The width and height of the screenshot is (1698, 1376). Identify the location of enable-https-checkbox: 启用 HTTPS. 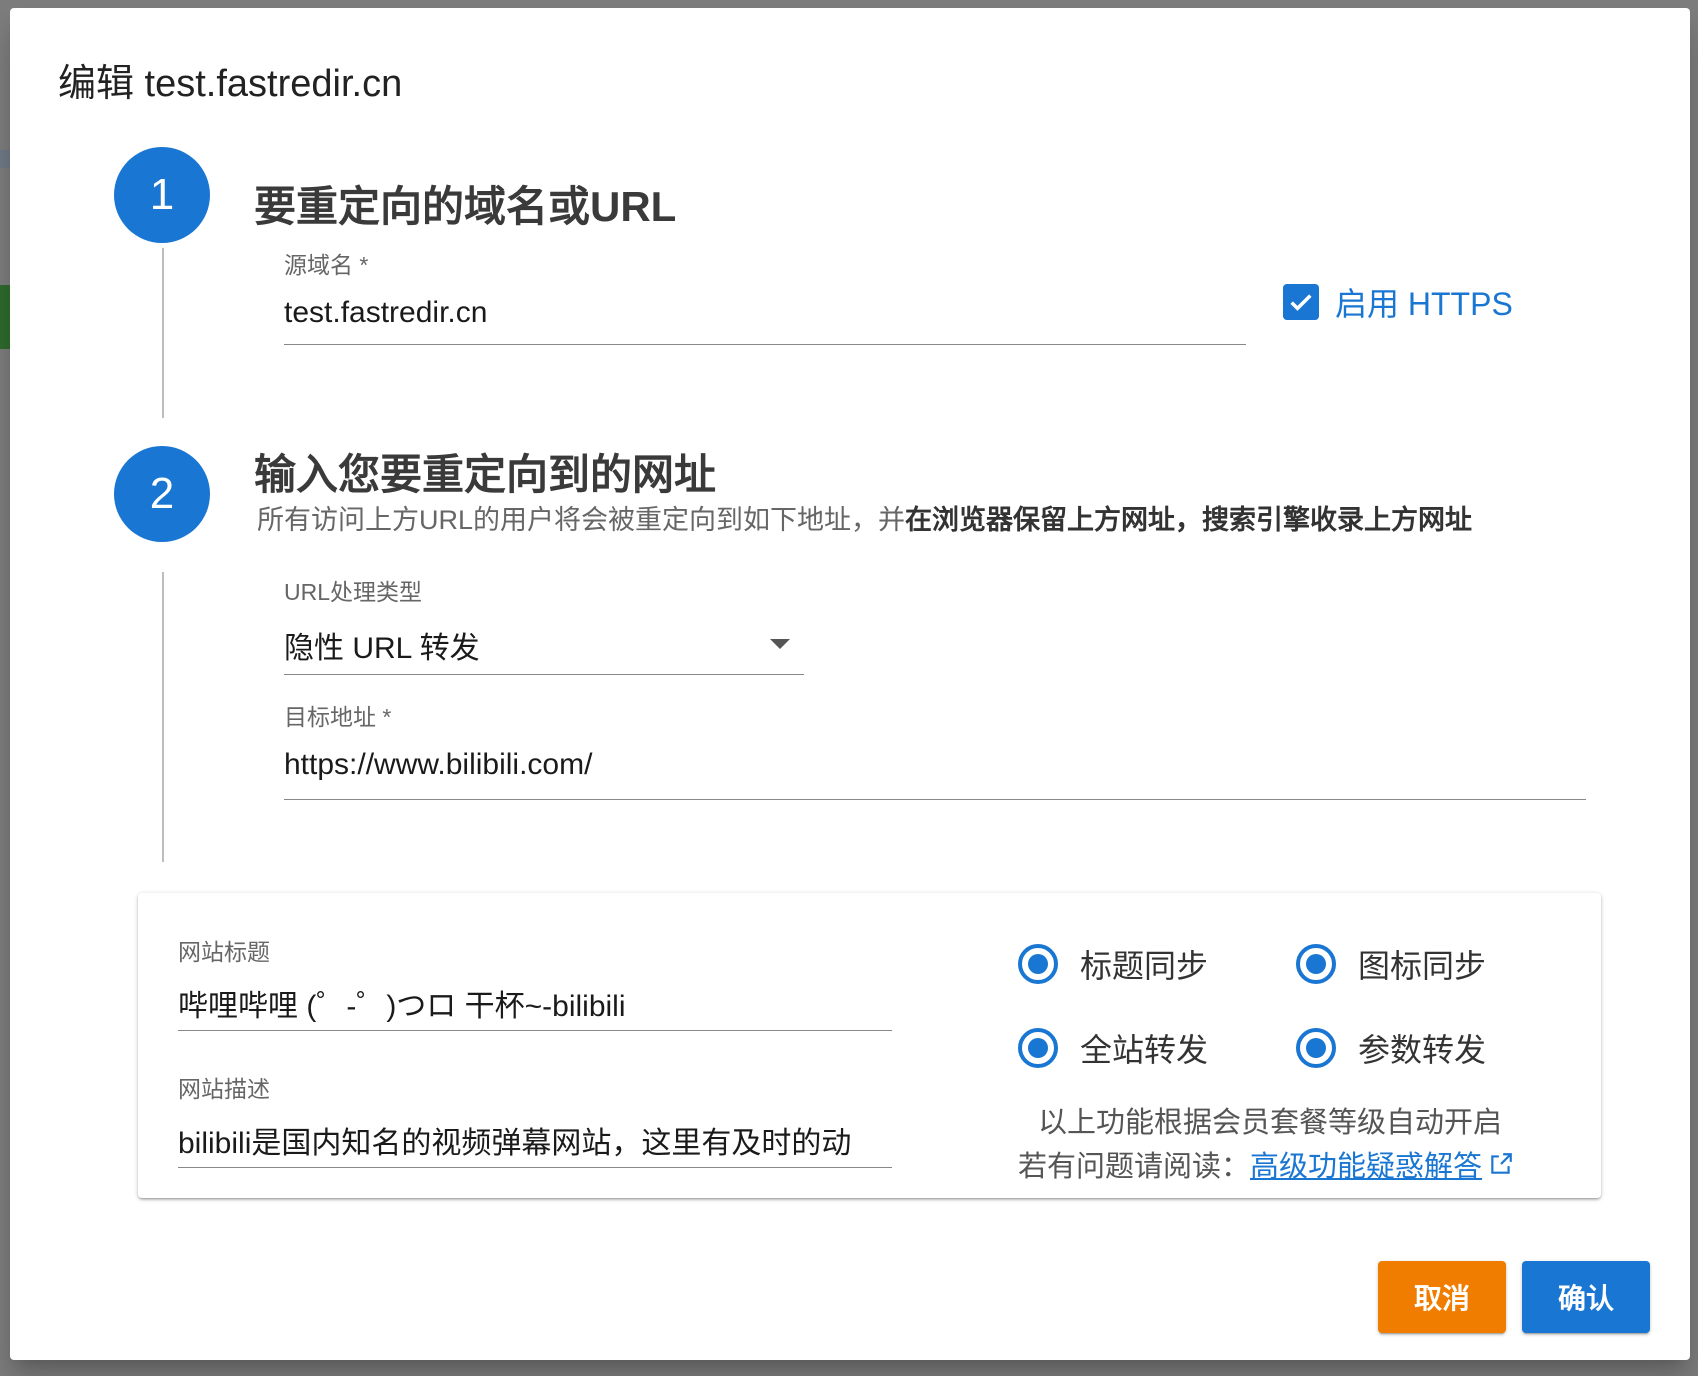
(1398, 302).